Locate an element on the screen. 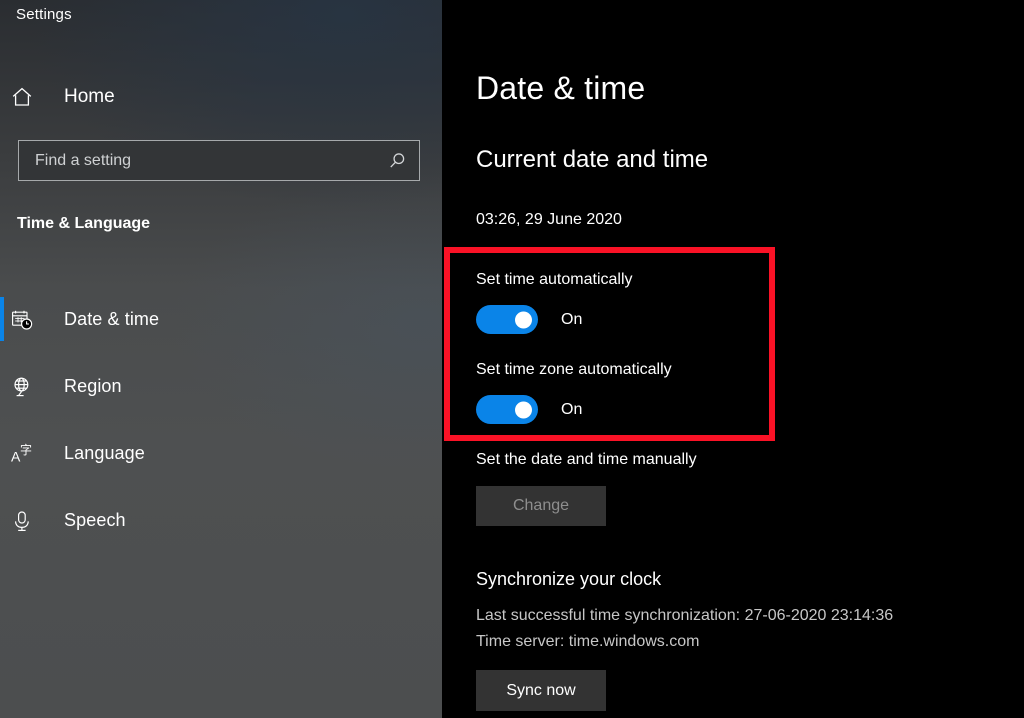 Image resolution: width=1024 pixels, height=718 pixels. sidebar-item-home-label: Home is located at coordinates (89, 96).